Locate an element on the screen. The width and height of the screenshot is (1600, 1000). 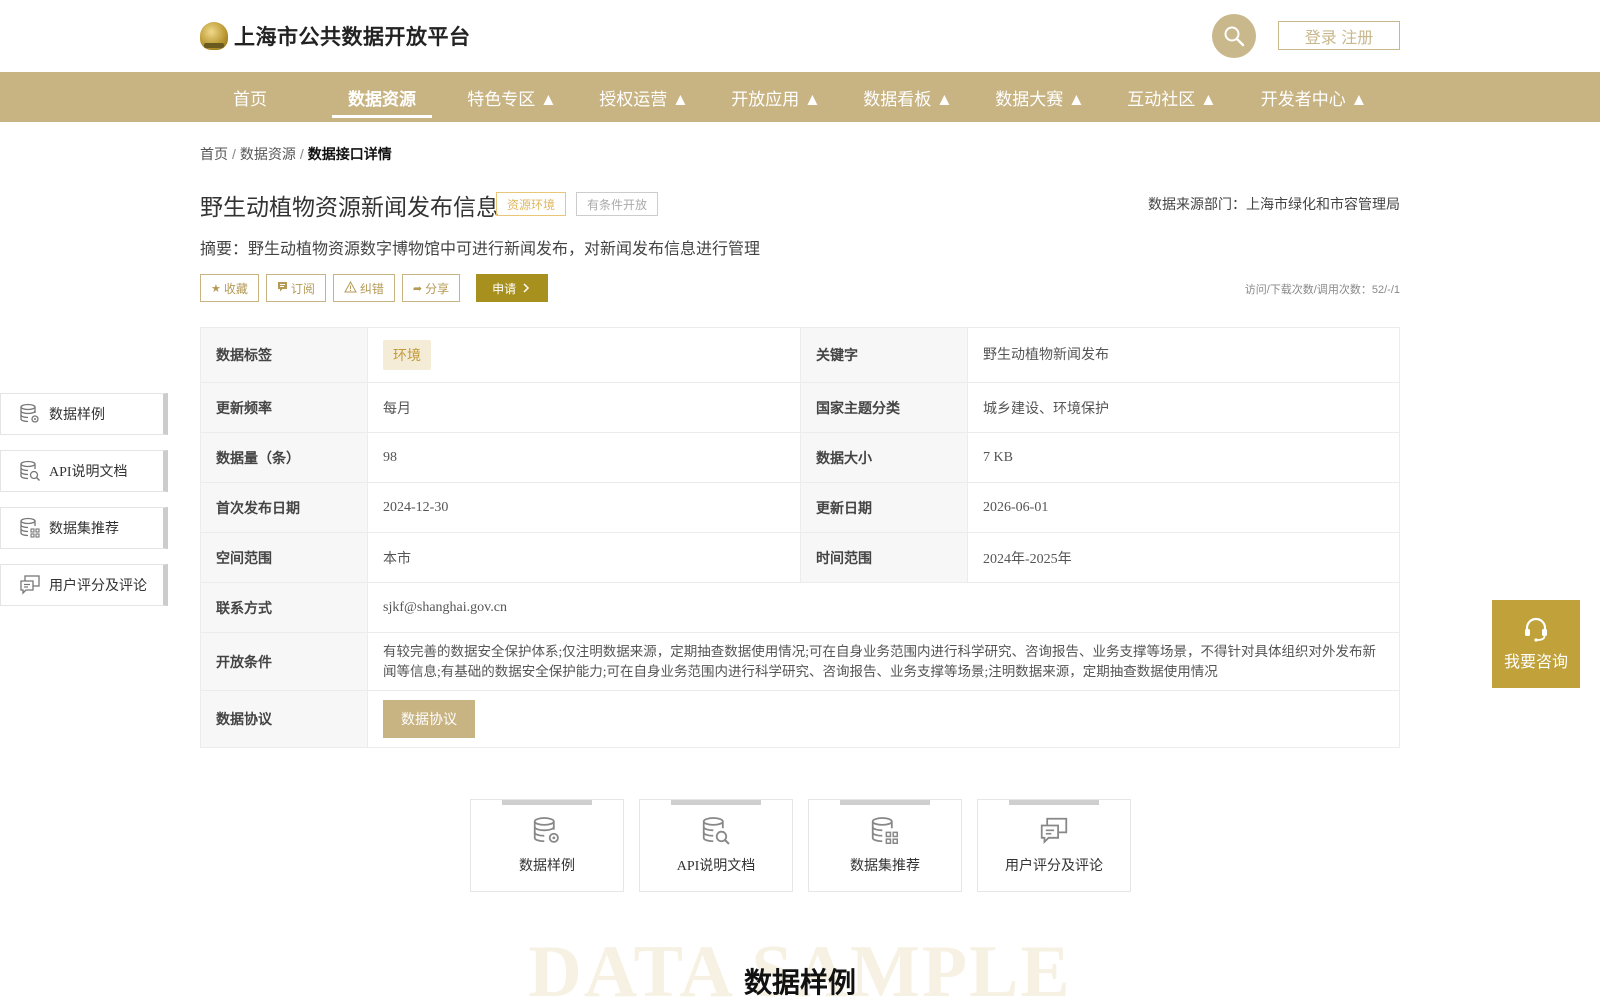
table-label: 时间范围 is located at coordinates (884, 557).